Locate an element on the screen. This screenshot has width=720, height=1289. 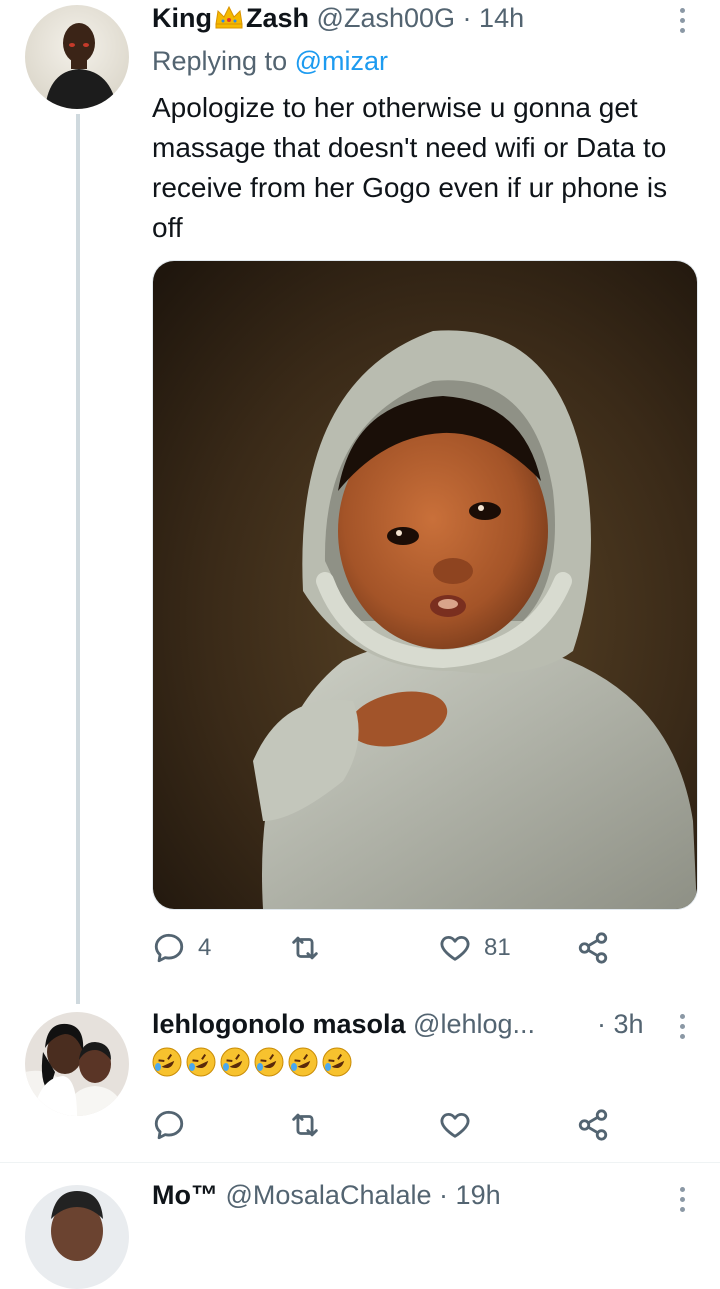
time-block: · 3h is located at coordinates (620, 1024).